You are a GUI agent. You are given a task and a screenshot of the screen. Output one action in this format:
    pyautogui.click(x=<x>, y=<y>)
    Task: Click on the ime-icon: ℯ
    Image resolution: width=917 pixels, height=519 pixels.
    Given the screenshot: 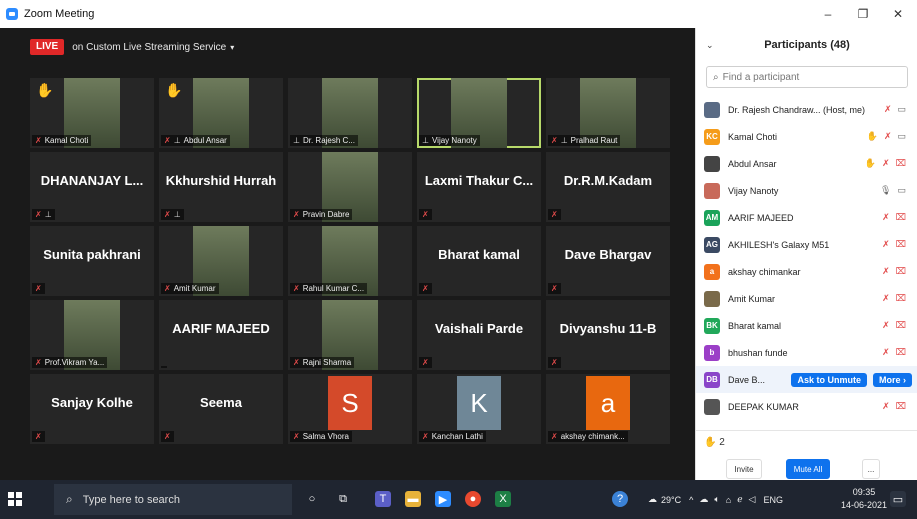 What is the action you would take?
    pyautogui.click(x=739, y=499)
    